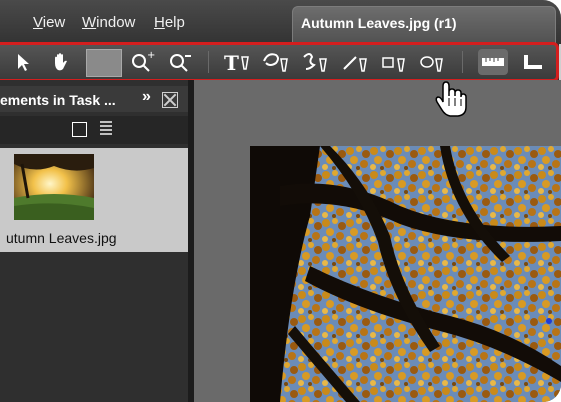 This screenshot has width=561, height=402. Describe the element at coordinates (231, 63) in the screenshot. I see `svg-text: T` at that location.